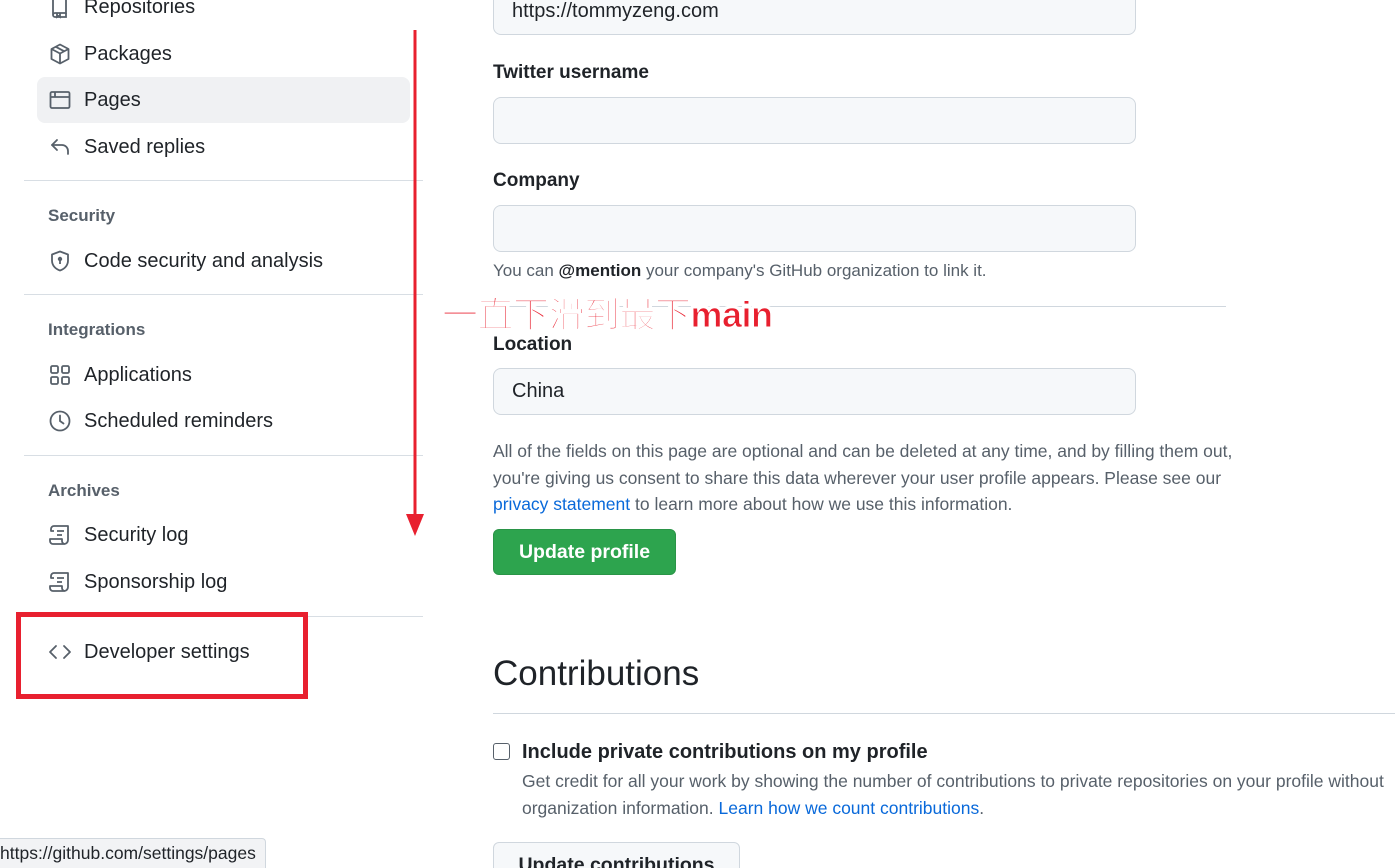 This screenshot has width=1395, height=868. I want to click on sidebar-item-label: Pages, so click(112, 99).